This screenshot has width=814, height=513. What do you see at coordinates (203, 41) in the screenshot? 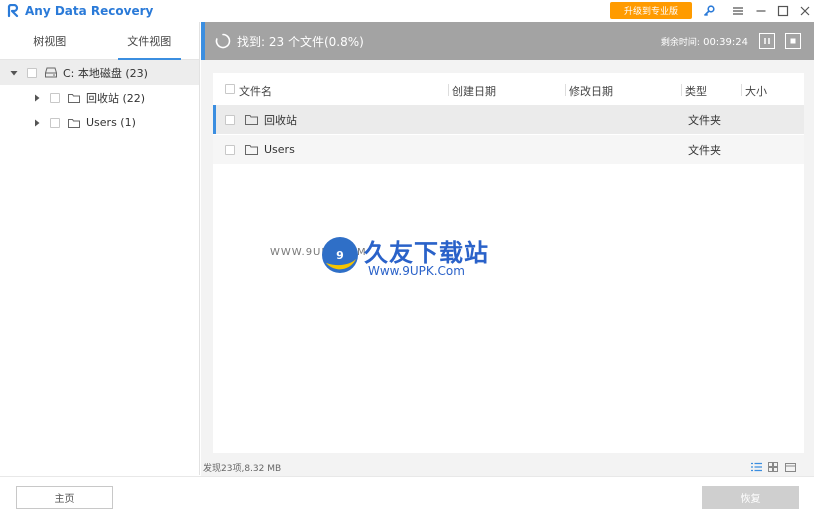
I see `scan-accent-bar` at bounding box center [203, 41].